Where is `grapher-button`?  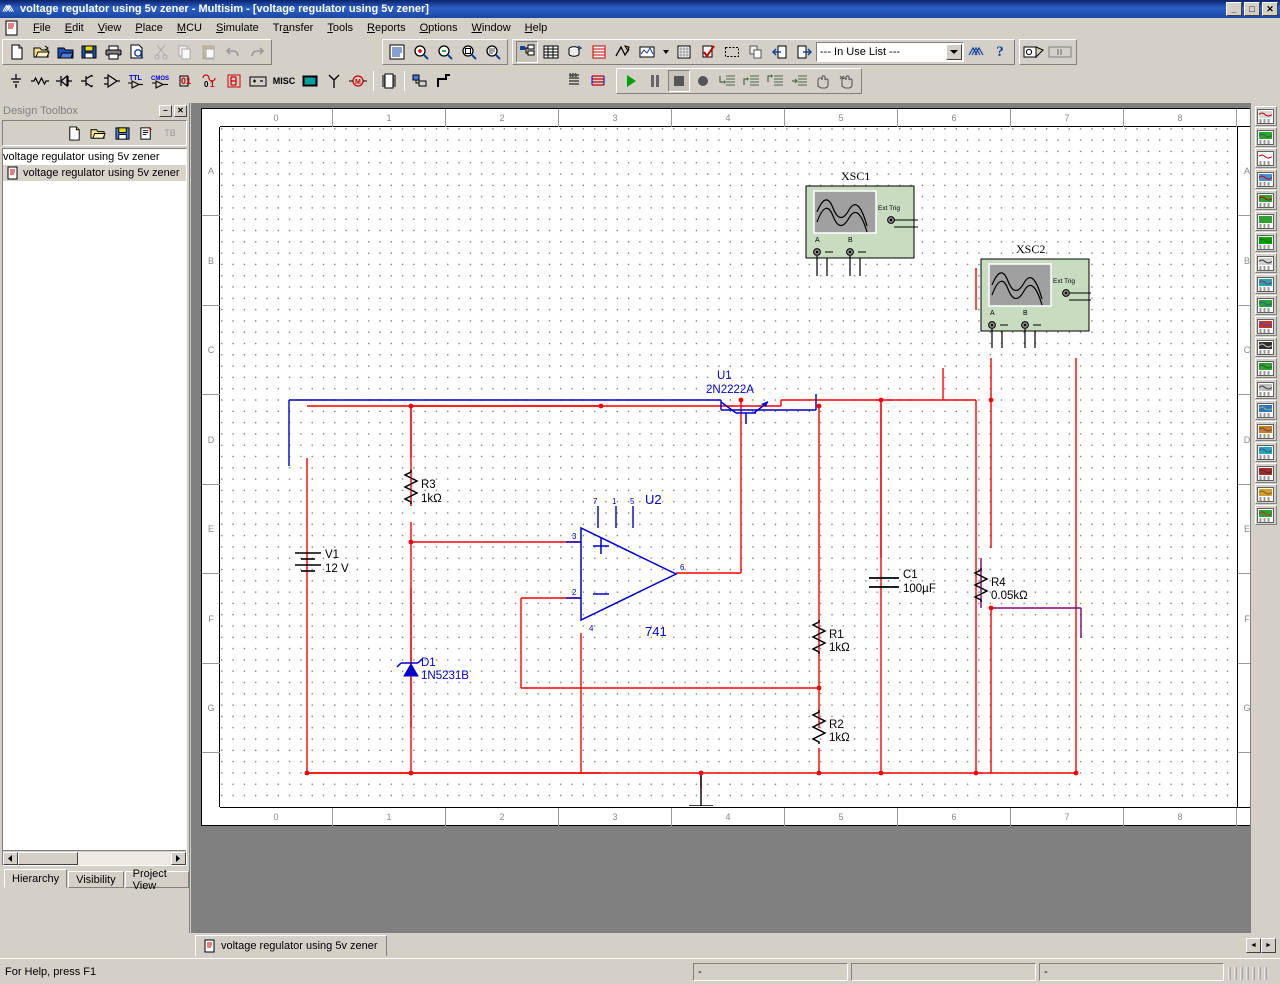
grapher-button is located at coordinates (598, 81).